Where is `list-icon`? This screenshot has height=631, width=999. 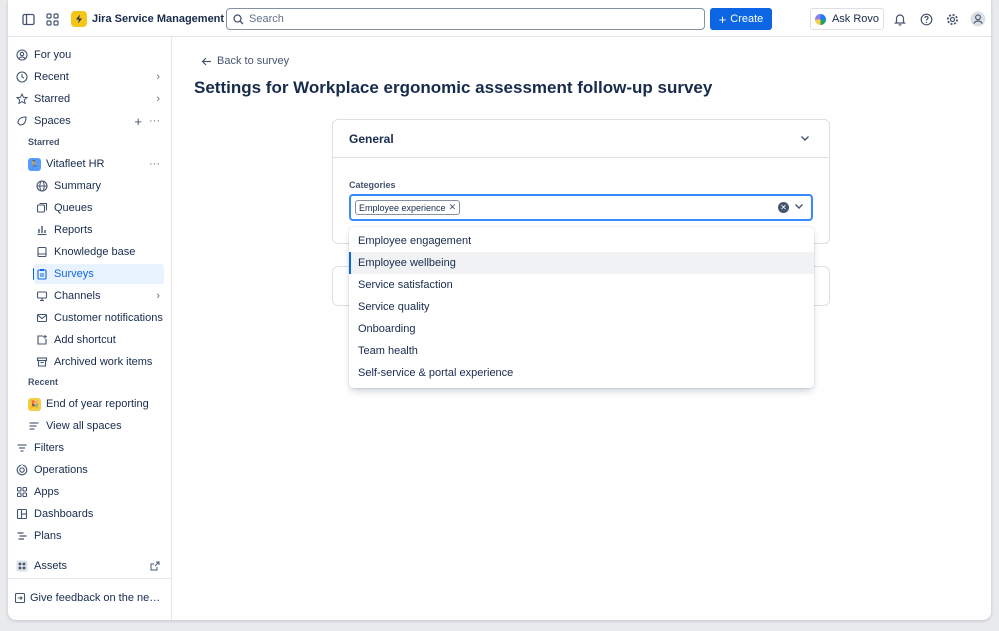 list-icon is located at coordinates (34, 426).